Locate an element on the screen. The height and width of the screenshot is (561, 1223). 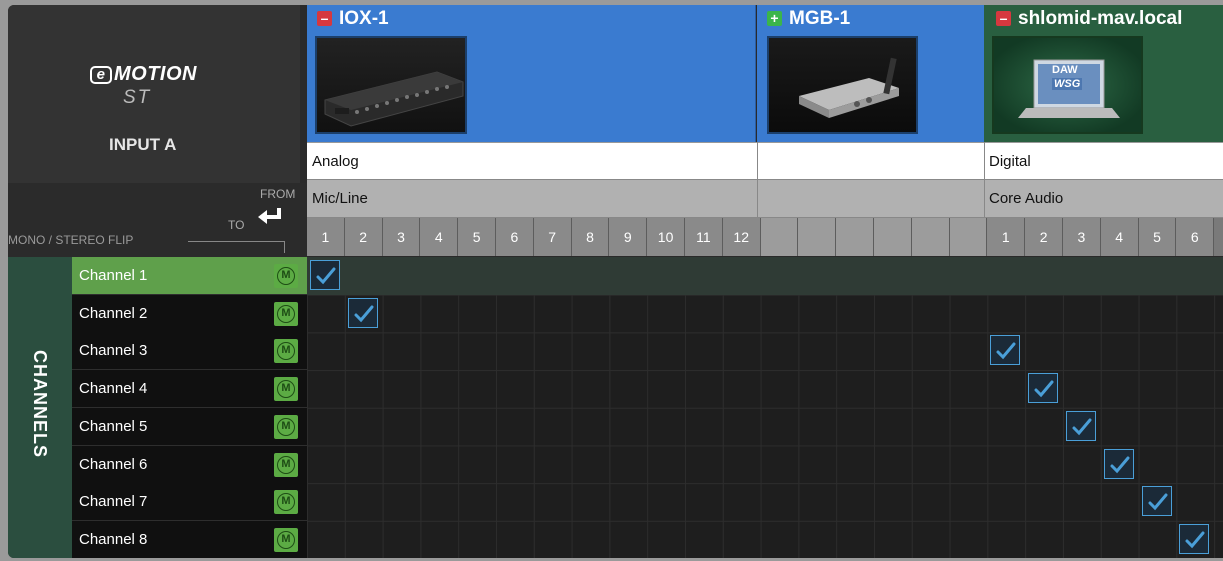
channel-row: Channel 3 M is located at coordinates (189, 351).